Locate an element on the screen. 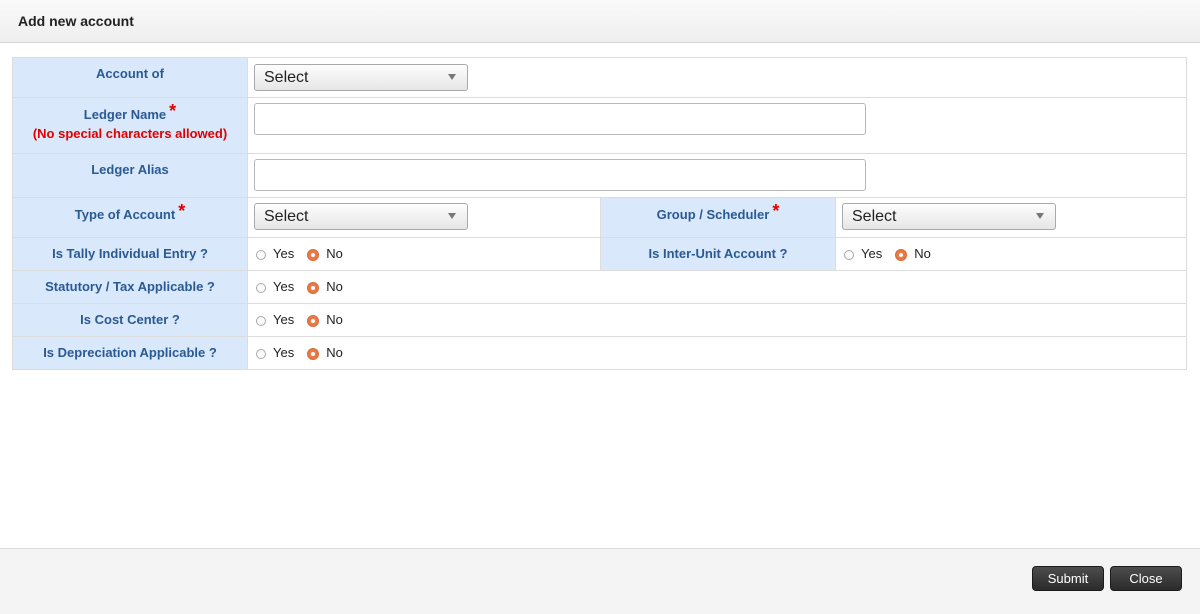  account-of-label-cell: Account of is located at coordinates (130, 77).